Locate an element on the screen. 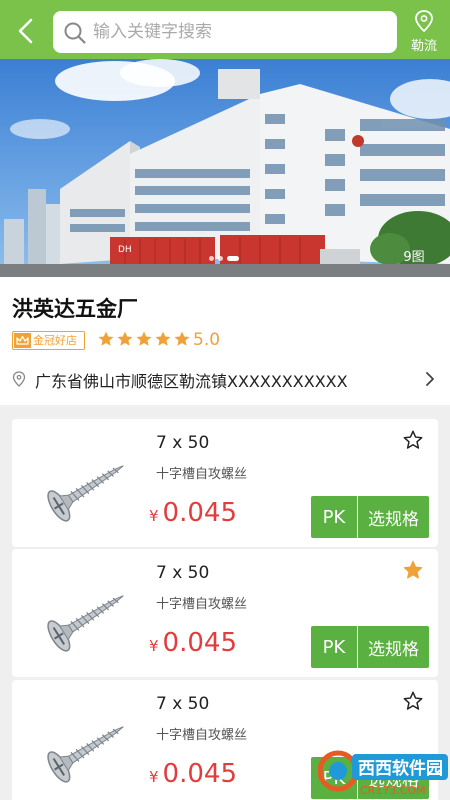 The height and width of the screenshot is (800, 450). badge-label: 金冠好店 is located at coordinates (55, 340).